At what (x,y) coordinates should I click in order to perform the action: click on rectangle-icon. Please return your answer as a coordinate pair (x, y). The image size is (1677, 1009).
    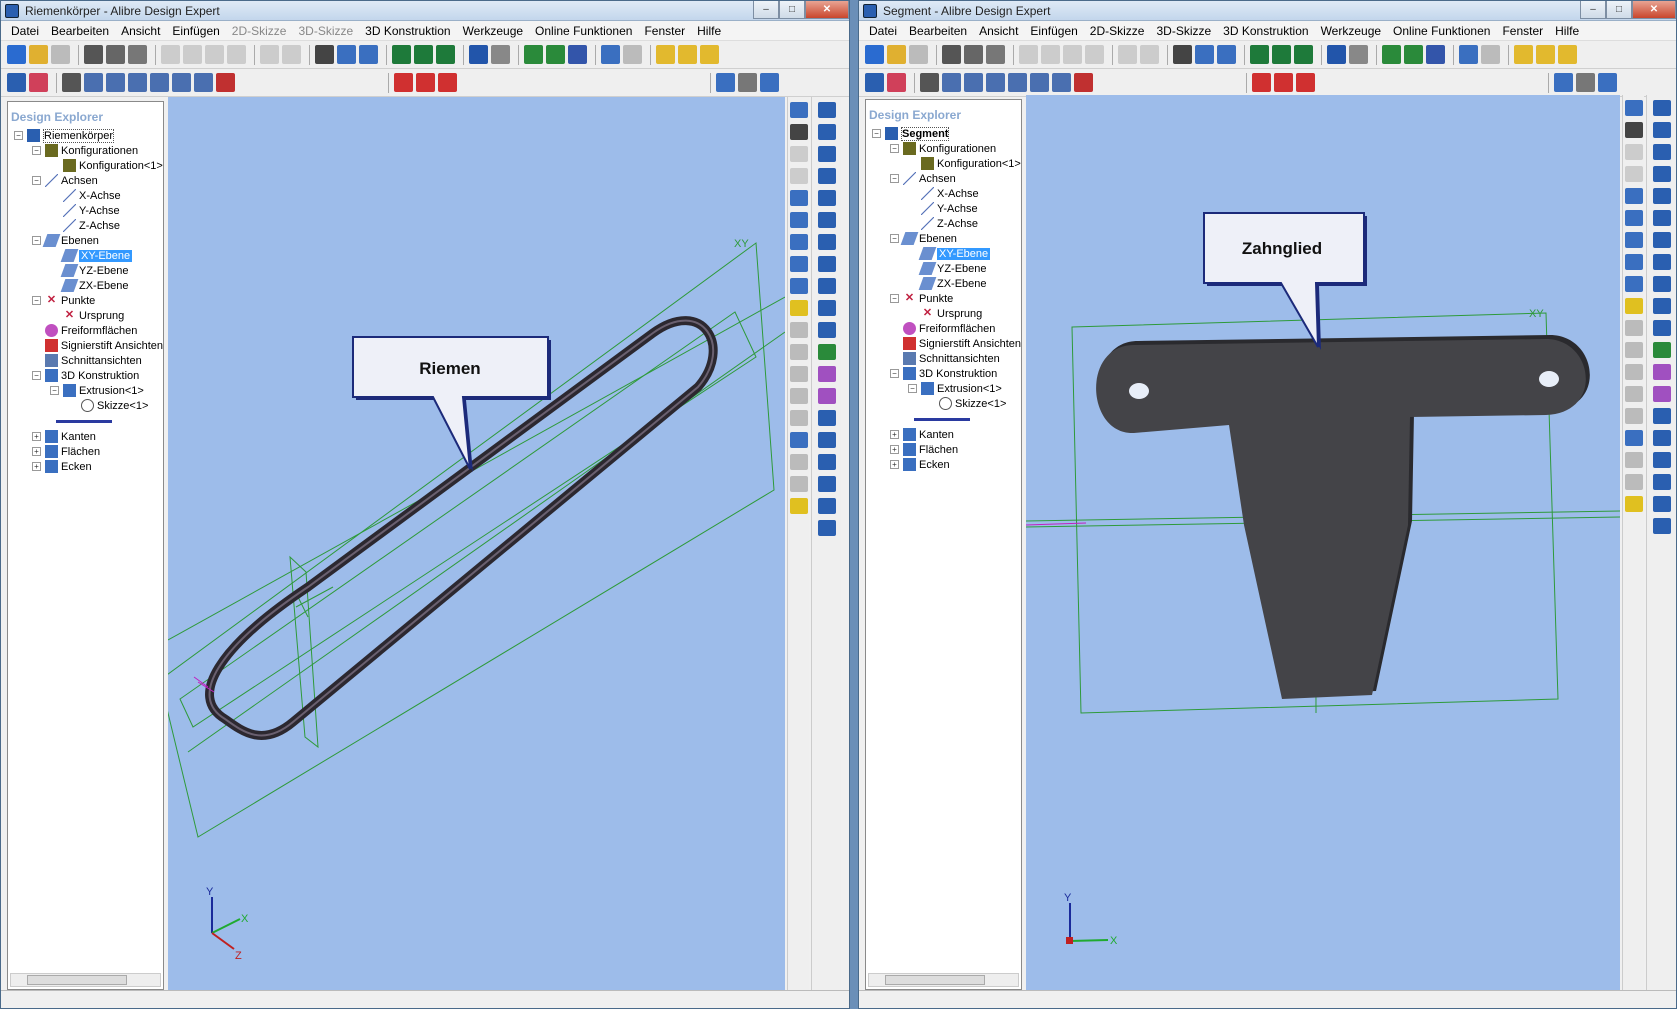
    Looking at the image, I should click on (1633, 262).